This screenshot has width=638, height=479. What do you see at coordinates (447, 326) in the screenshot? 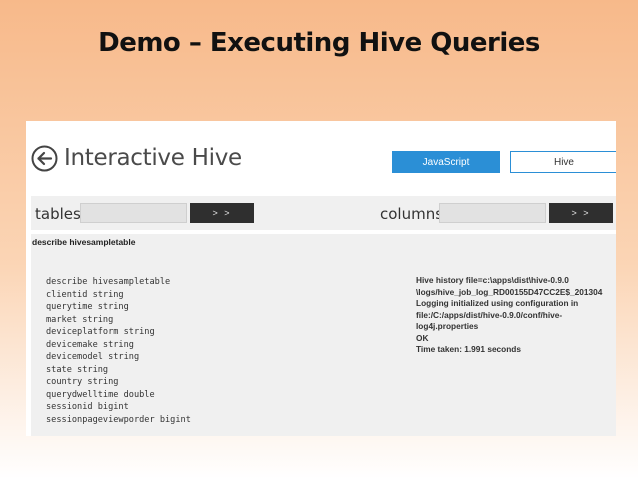
I see `log-line: log4j.properties` at bounding box center [447, 326].